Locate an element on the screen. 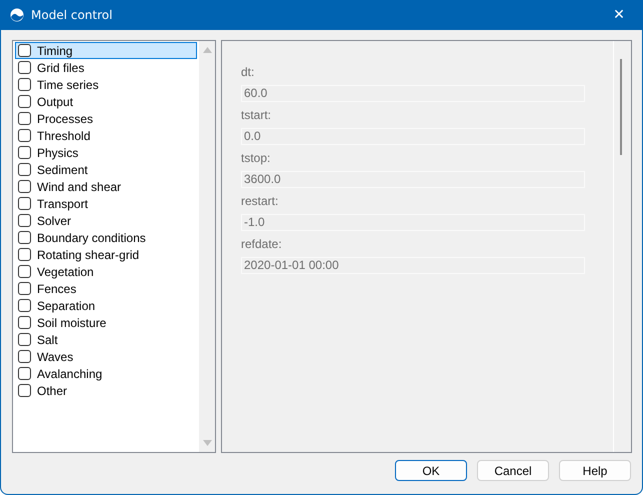 The image size is (643, 495). scrollbar-thumb is located at coordinates (621, 107).